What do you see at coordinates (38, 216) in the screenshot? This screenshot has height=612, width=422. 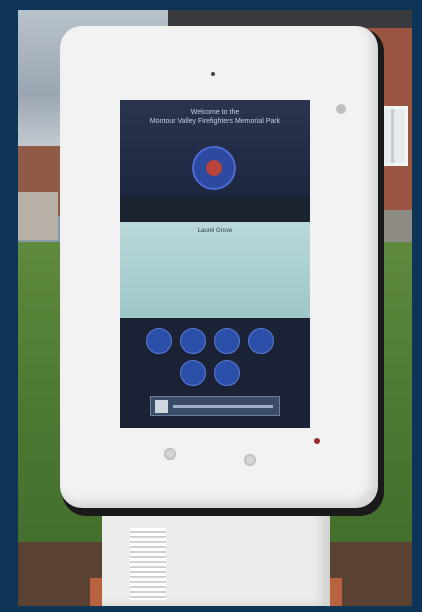 I see `stone-wall` at bounding box center [38, 216].